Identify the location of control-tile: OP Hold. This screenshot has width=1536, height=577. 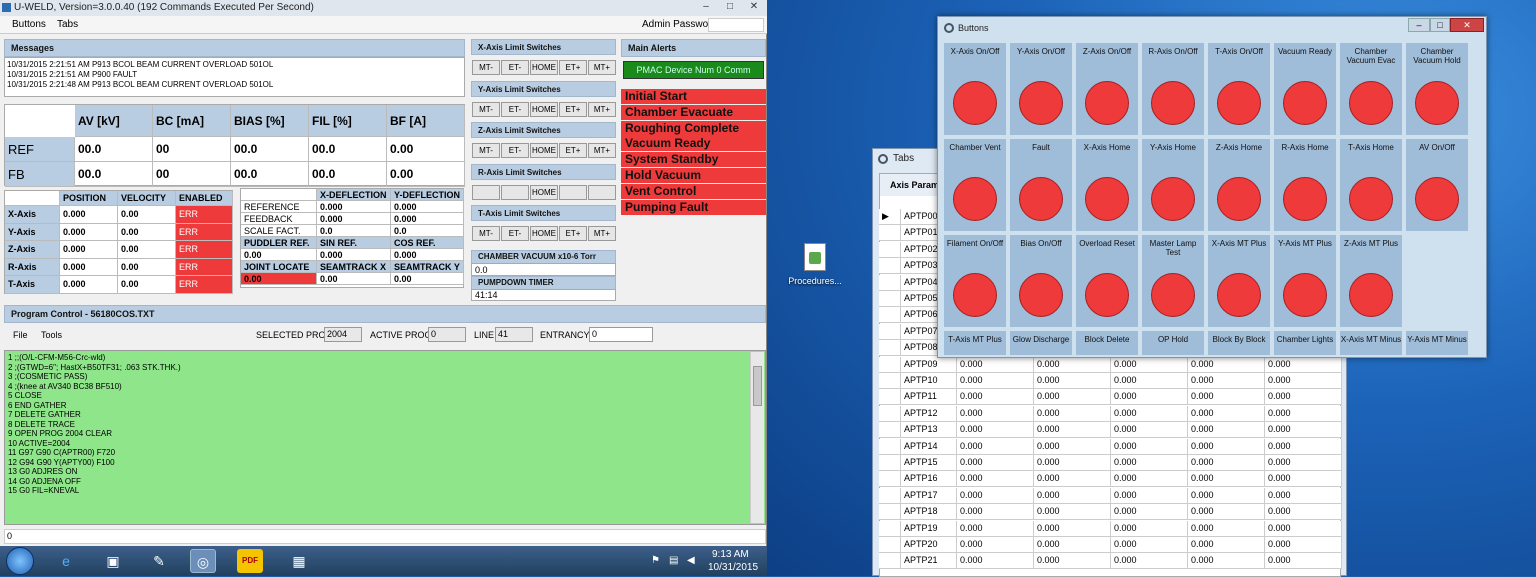
(1173, 343).